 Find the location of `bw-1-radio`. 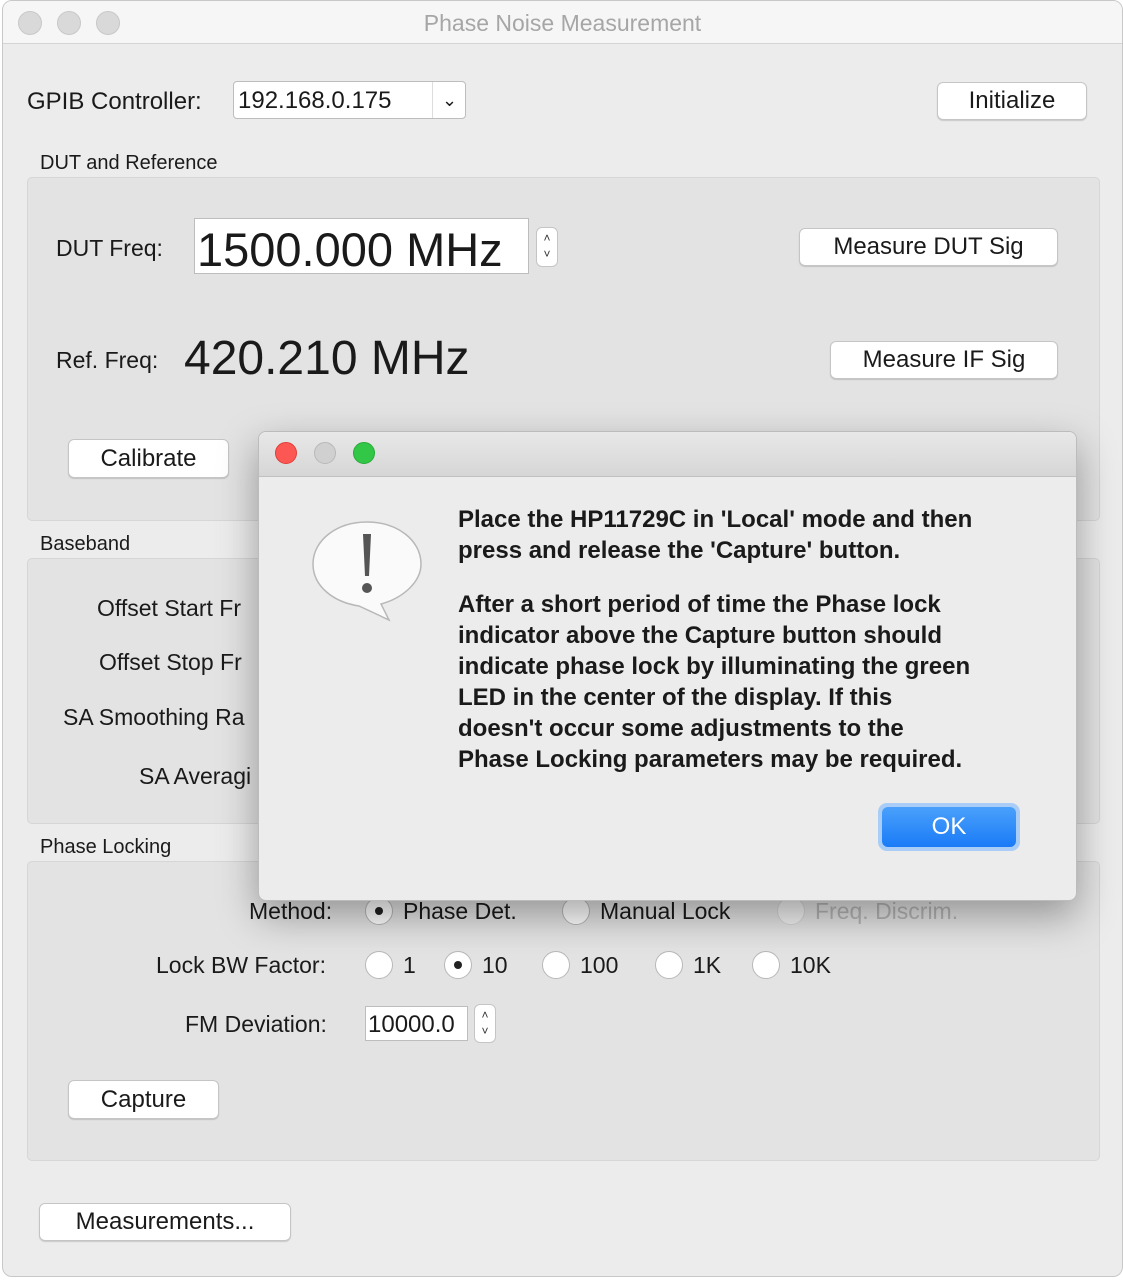

bw-1-radio is located at coordinates (379, 965).